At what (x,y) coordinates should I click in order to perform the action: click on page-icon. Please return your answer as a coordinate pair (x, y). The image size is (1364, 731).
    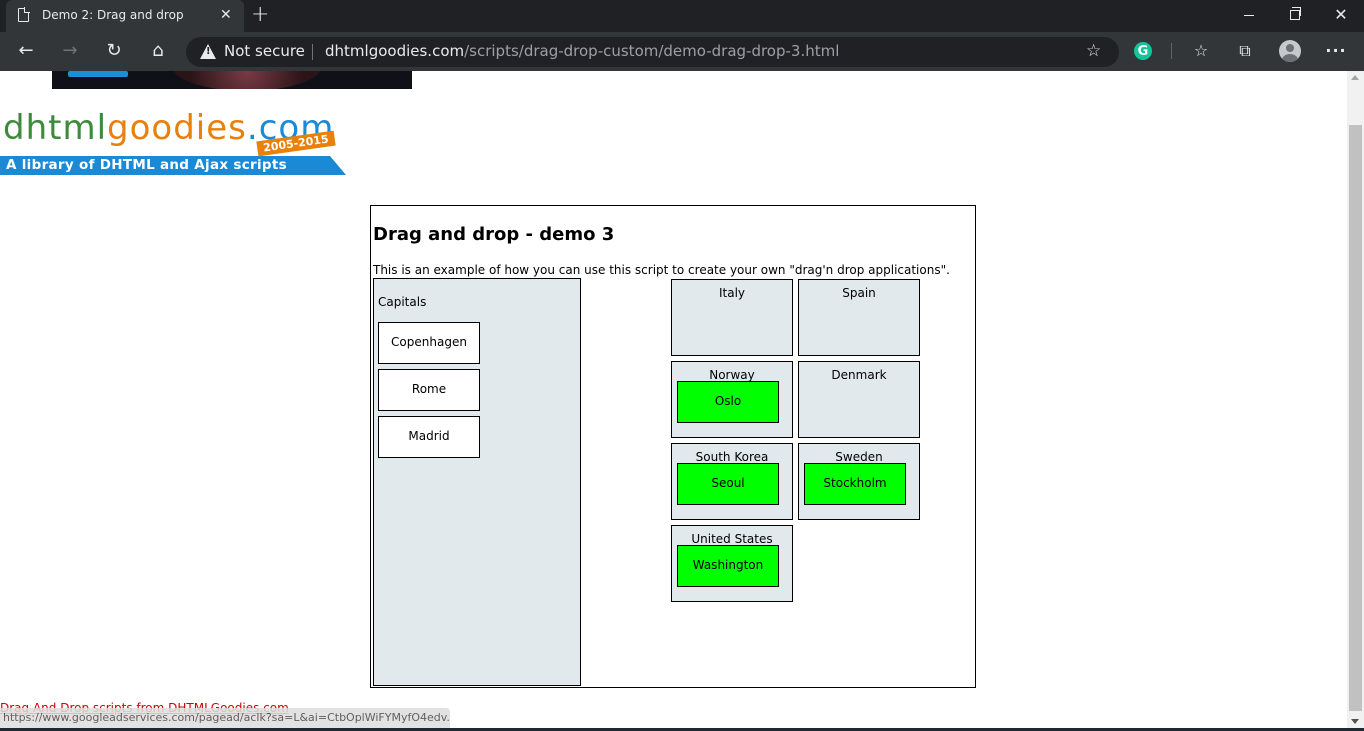
    Looking at the image, I should click on (24, 14).